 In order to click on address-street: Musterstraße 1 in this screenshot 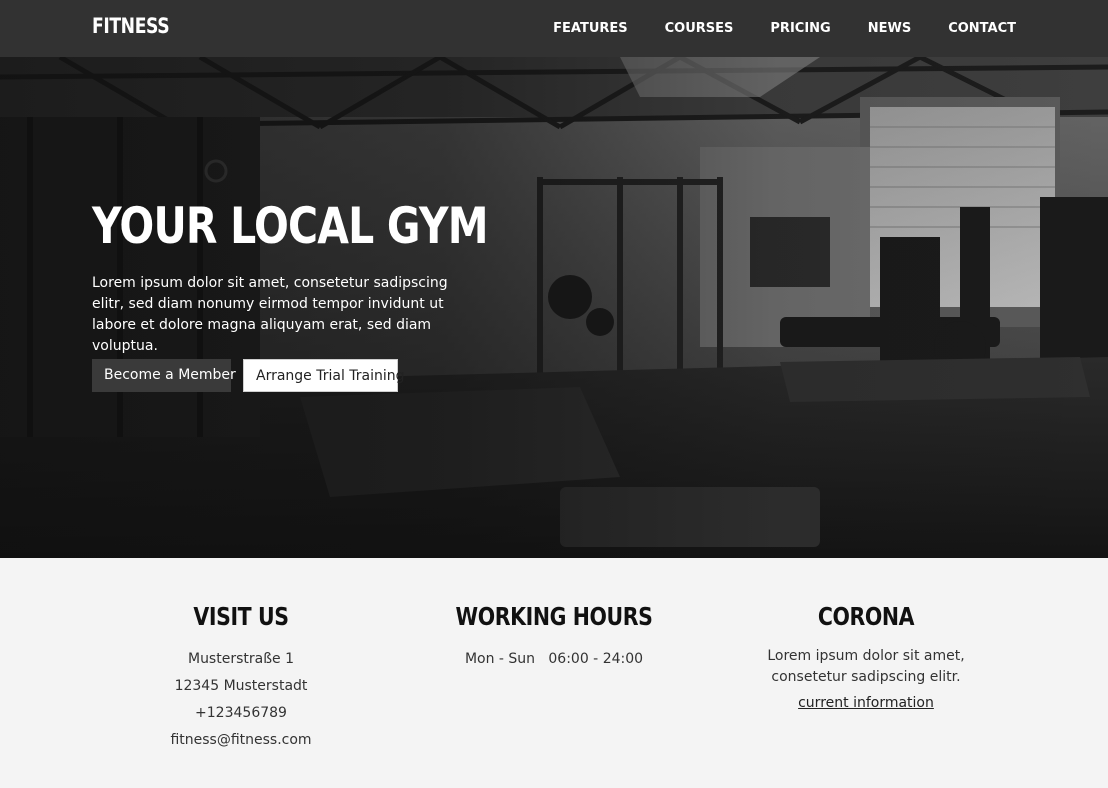, I will do `click(240, 659)`.